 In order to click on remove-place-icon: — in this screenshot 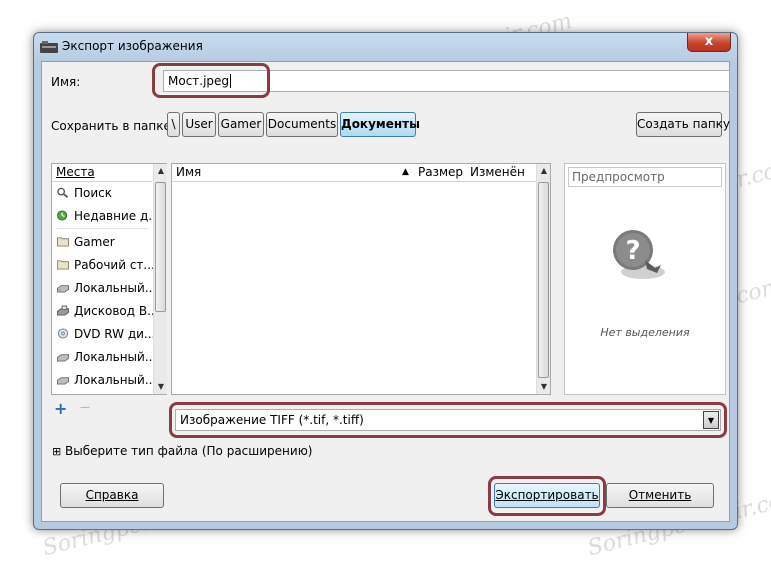, I will do `click(88, 409)`.